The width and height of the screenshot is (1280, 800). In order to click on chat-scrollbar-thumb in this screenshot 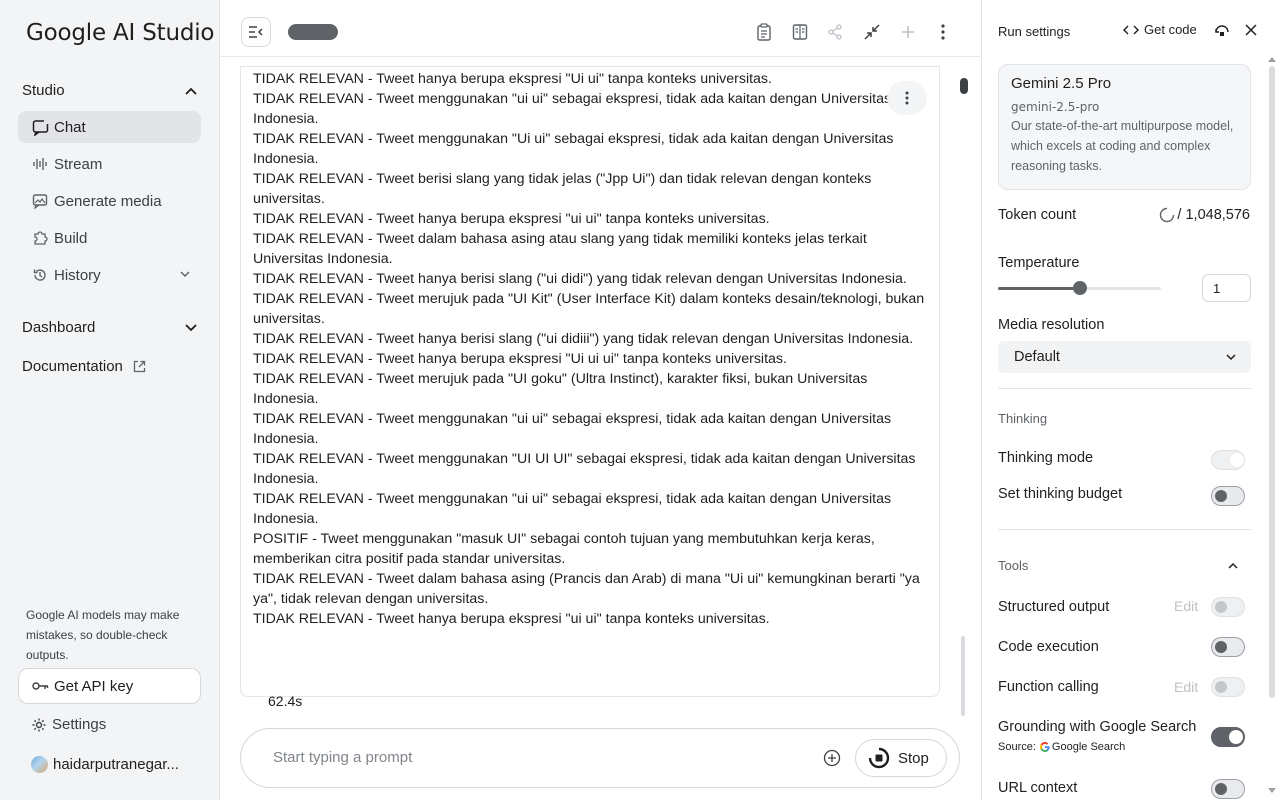, I will do `click(964, 86)`.